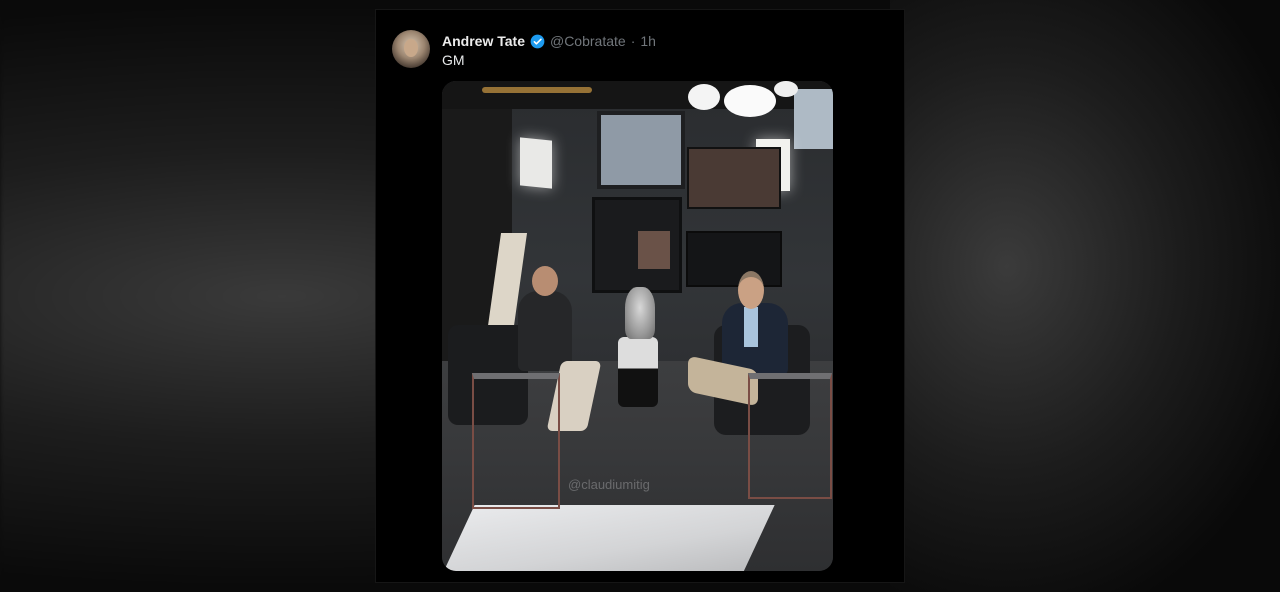 This screenshot has height=592, width=1280. What do you see at coordinates (588, 41) in the screenshot?
I see `user-handle: @Cobratate` at bounding box center [588, 41].